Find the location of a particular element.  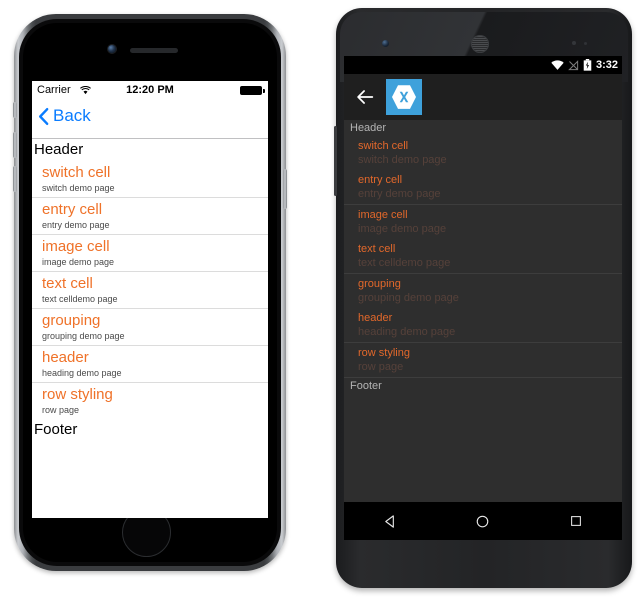

xamarin-hexagon-icon is located at coordinates (404, 97).